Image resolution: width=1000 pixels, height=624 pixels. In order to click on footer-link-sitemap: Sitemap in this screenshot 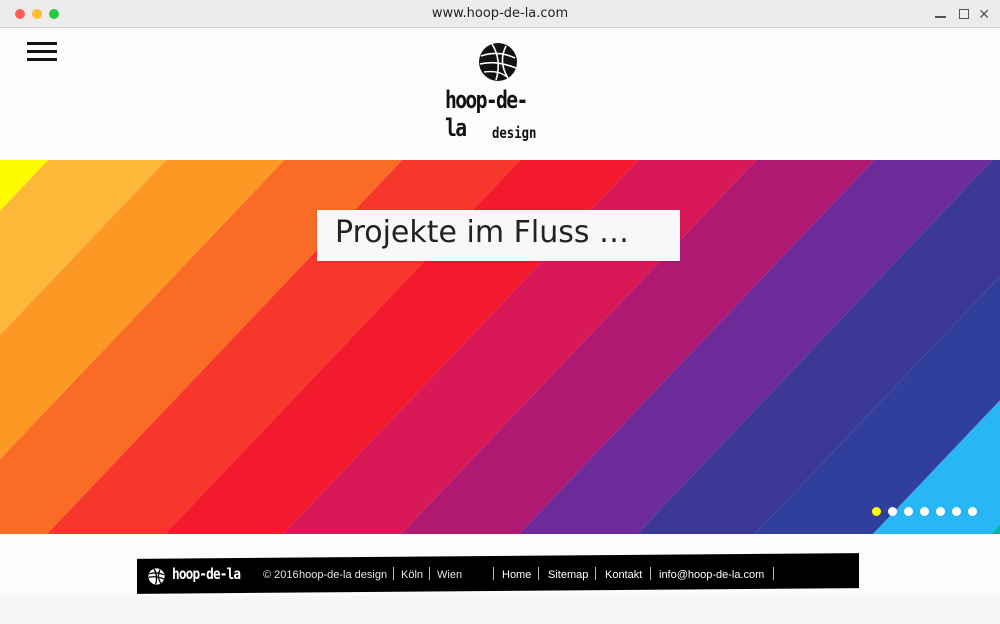, I will do `click(568, 575)`.